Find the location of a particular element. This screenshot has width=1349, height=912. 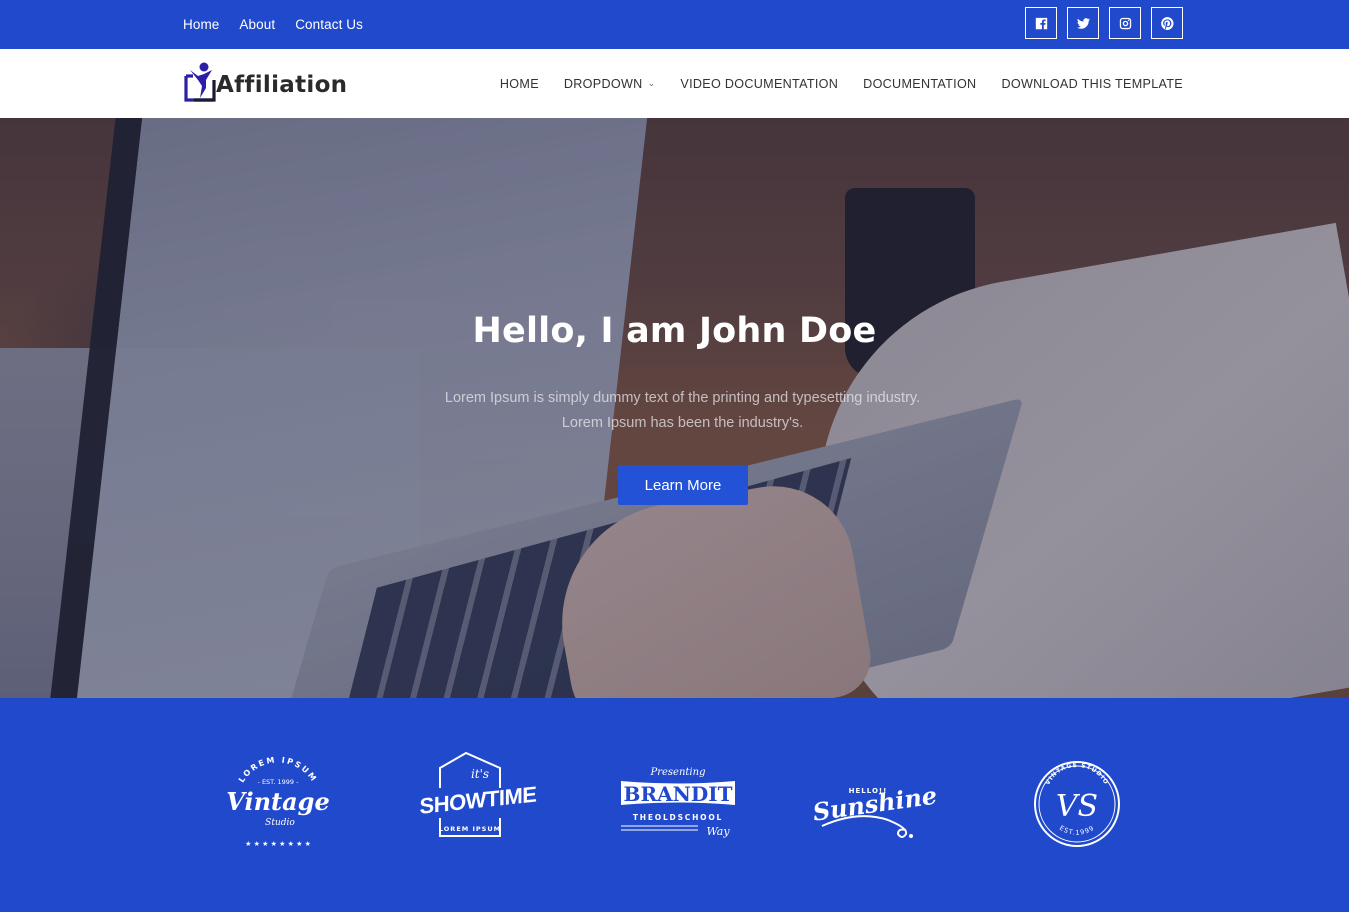

brand-tail-text: Way is located at coordinates (718, 831).